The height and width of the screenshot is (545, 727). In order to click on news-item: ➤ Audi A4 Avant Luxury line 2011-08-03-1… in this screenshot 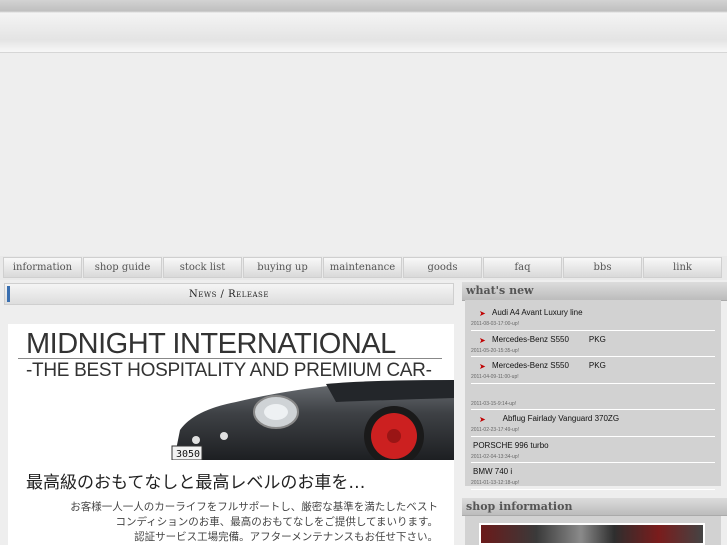, I will do `click(593, 317)`.